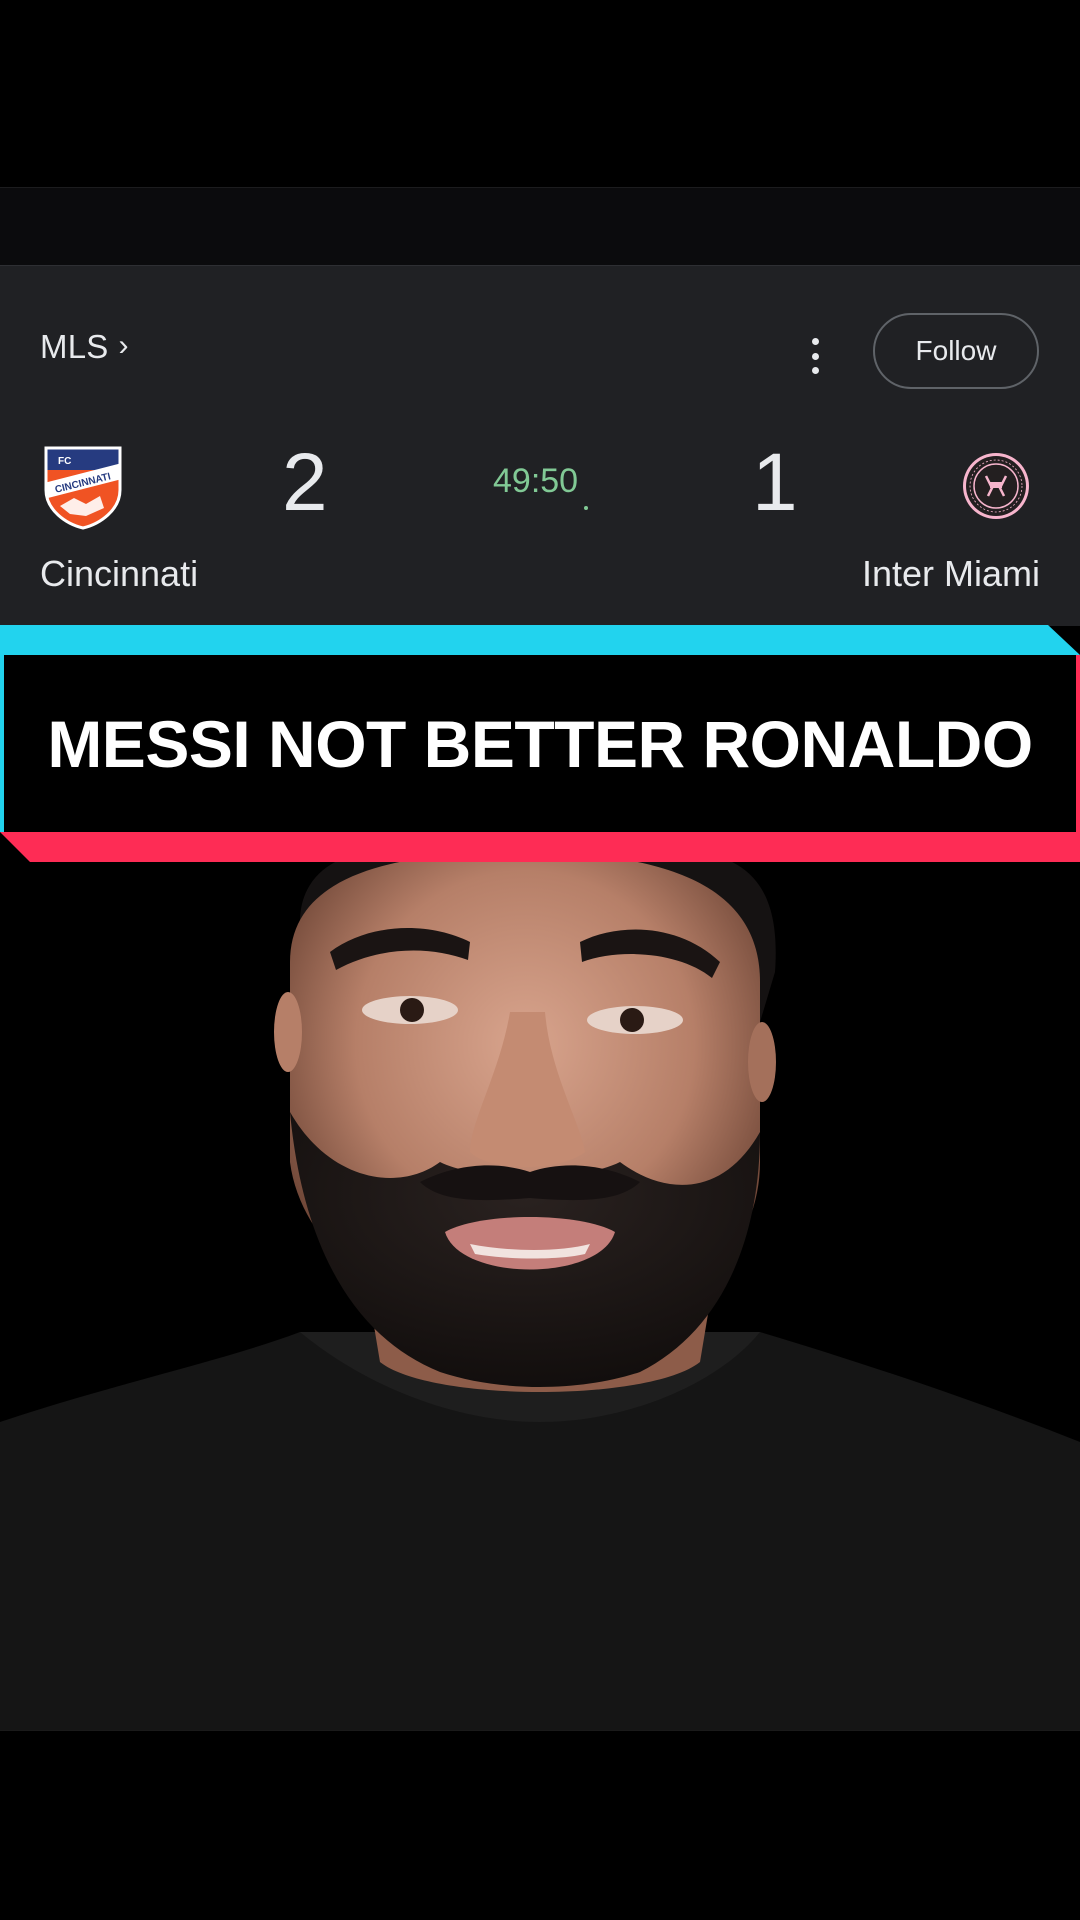 Image resolution: width=1080 pixels, height=1920 pixels. I want to click on banner-bottom-accent, so click(540, 847).